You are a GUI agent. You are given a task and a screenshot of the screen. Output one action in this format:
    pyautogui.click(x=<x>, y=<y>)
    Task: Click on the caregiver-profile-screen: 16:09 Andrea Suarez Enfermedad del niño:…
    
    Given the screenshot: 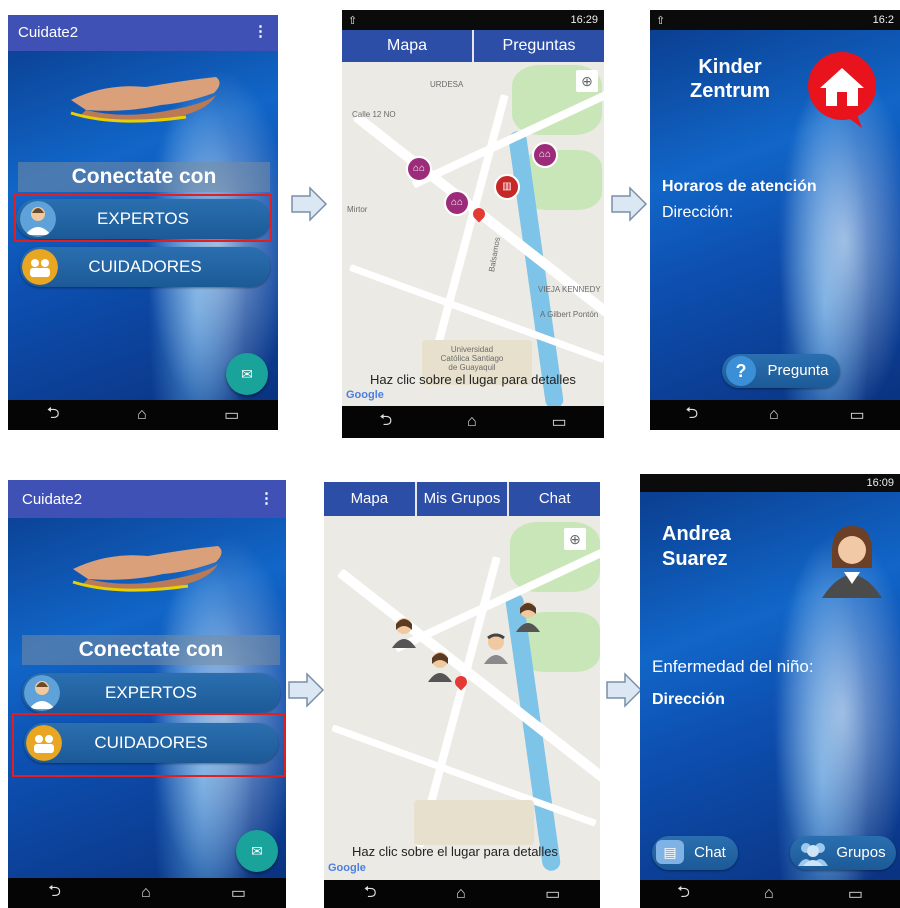 What is the action you would take?
    pyautogui.click(x=770, y=691)
    